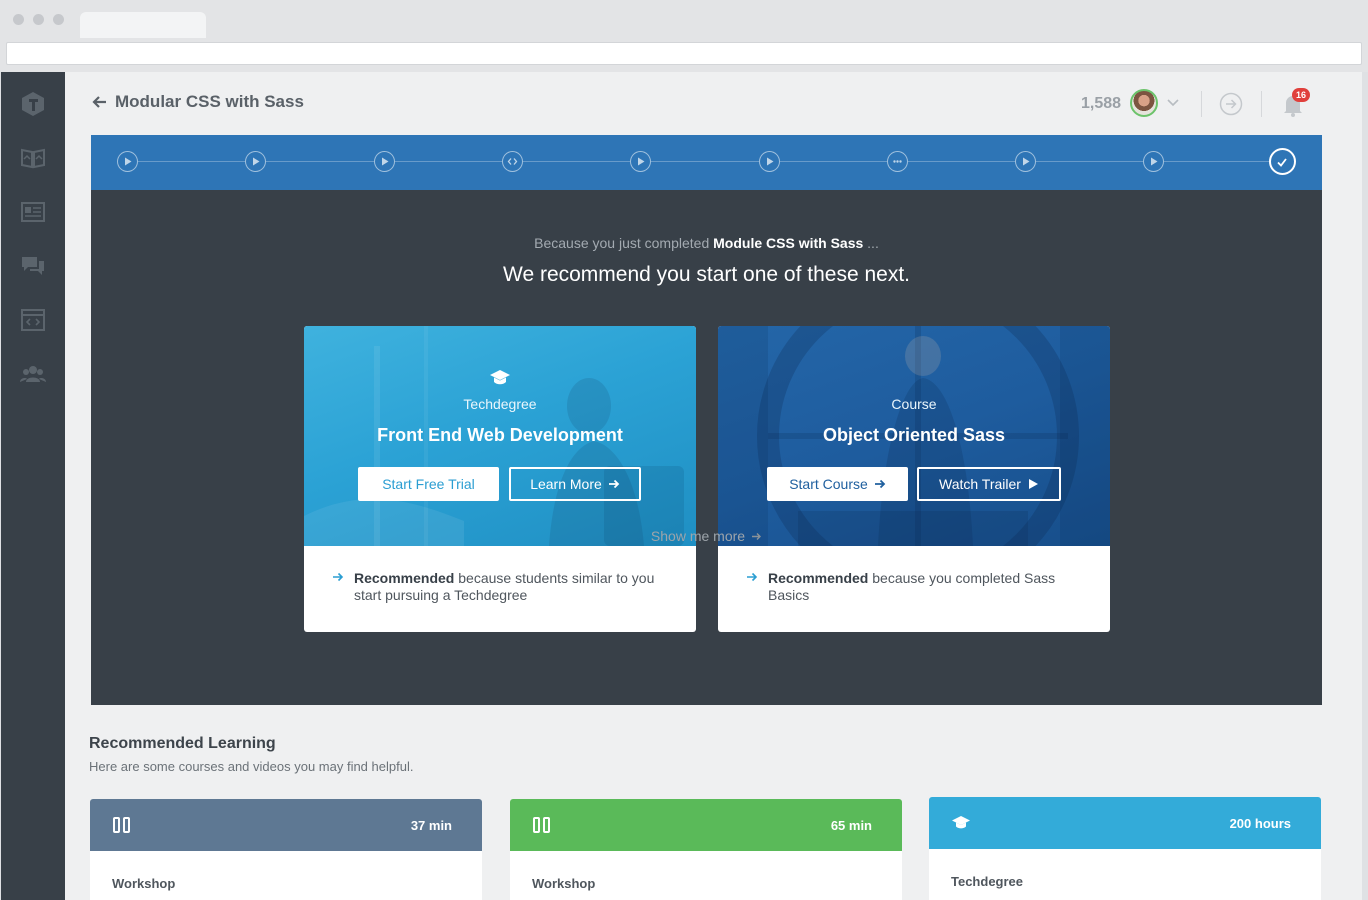 The image size is (1368, 900). I want to click on quiz-icon, so click(897, 161).